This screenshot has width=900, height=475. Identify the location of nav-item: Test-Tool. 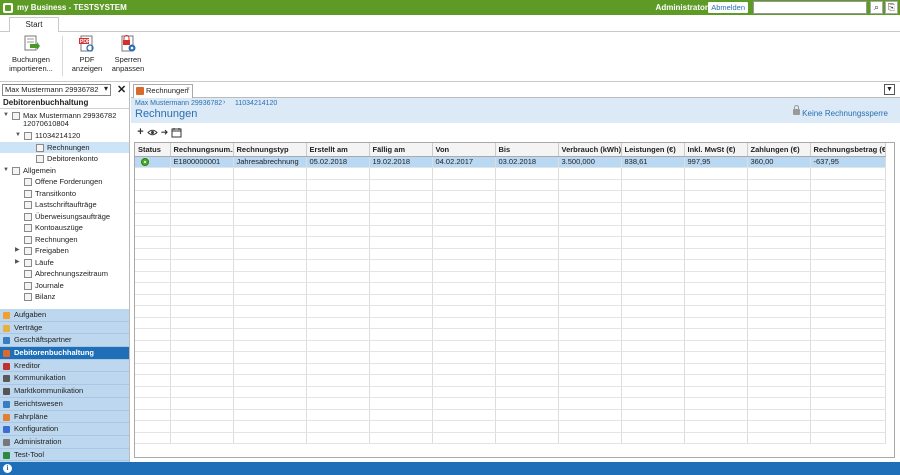
(64, 455).